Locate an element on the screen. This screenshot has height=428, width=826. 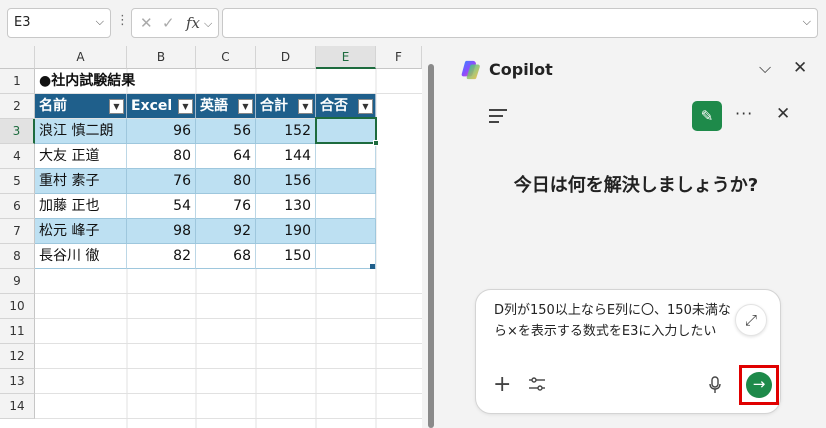
table-resize-handle is located at coordinates (372, 266).